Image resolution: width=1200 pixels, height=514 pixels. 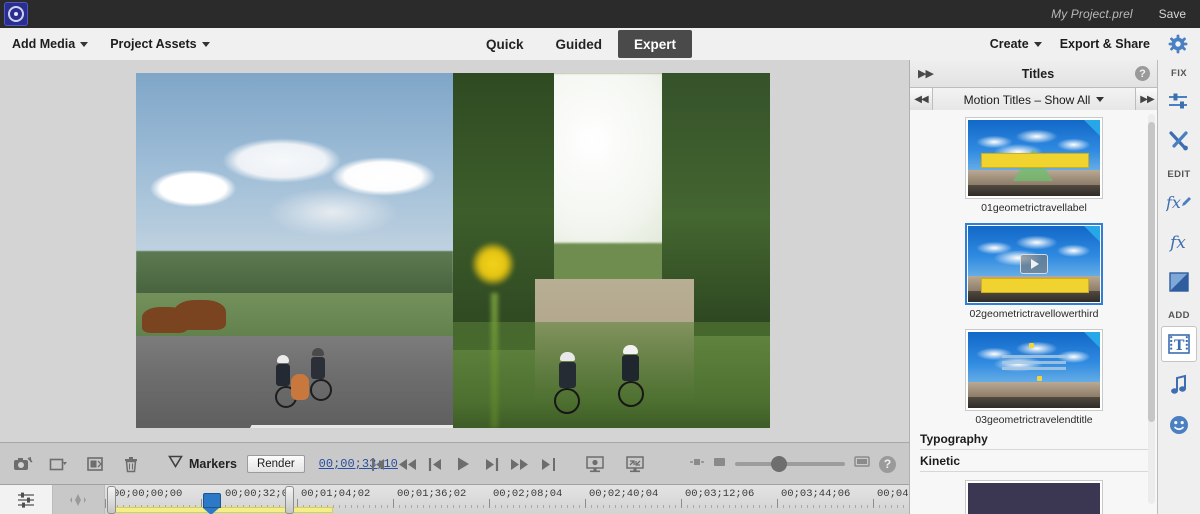 I want to click on tab-expert: Expert, so click(x=655, y=44).